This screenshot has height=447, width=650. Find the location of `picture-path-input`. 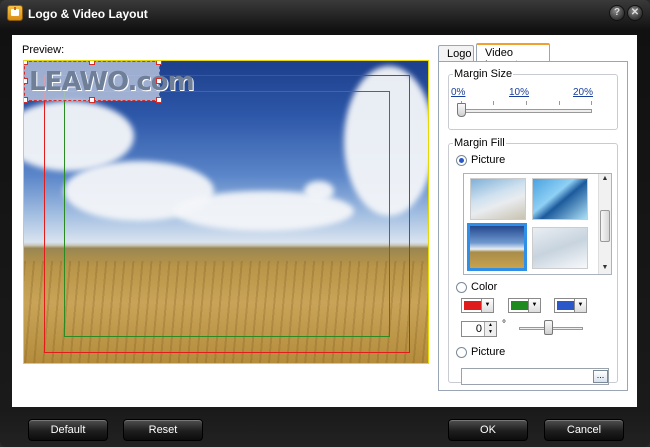

picture-path-input is located at coordinates (535, 376).